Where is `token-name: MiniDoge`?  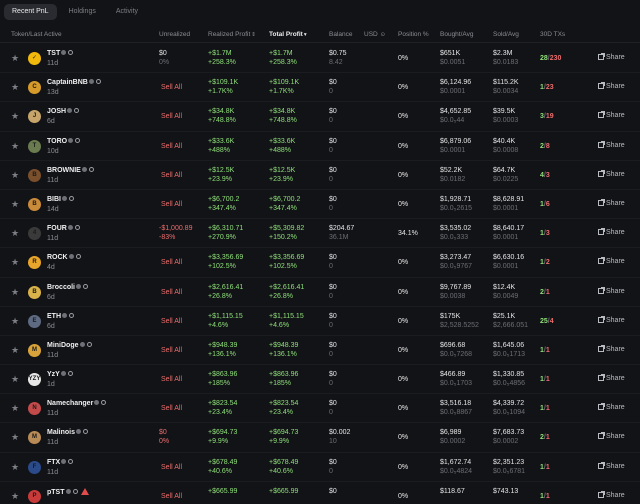 token-name: MiniDoge is located at coordinates (69, 345).